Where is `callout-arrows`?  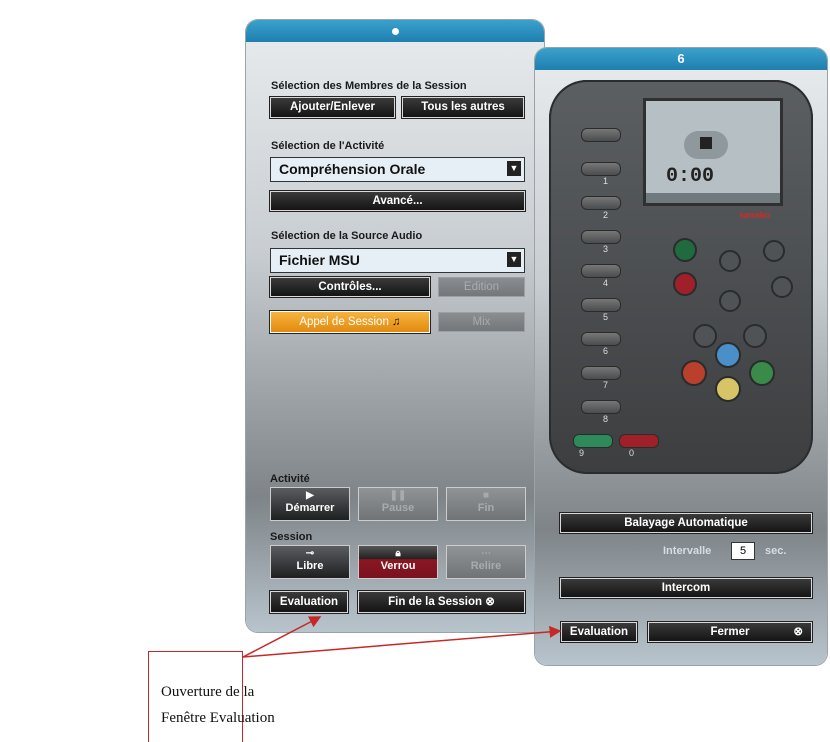
callout-arrows is located at coordinates (402, 637).